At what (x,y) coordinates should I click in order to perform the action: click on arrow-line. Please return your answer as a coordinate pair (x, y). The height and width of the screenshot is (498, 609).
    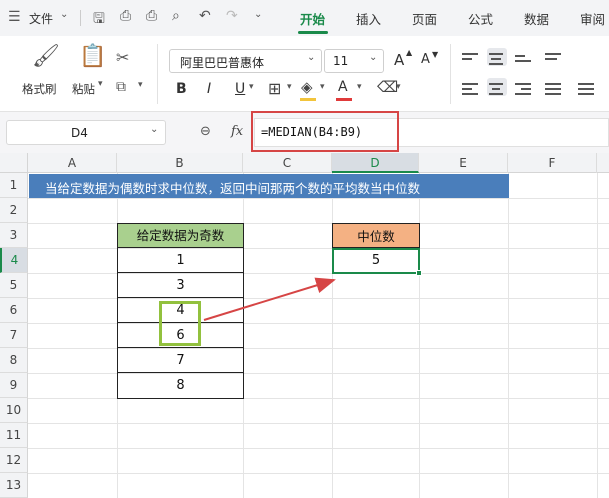
    Looking at the image, I should click on (269, 299).